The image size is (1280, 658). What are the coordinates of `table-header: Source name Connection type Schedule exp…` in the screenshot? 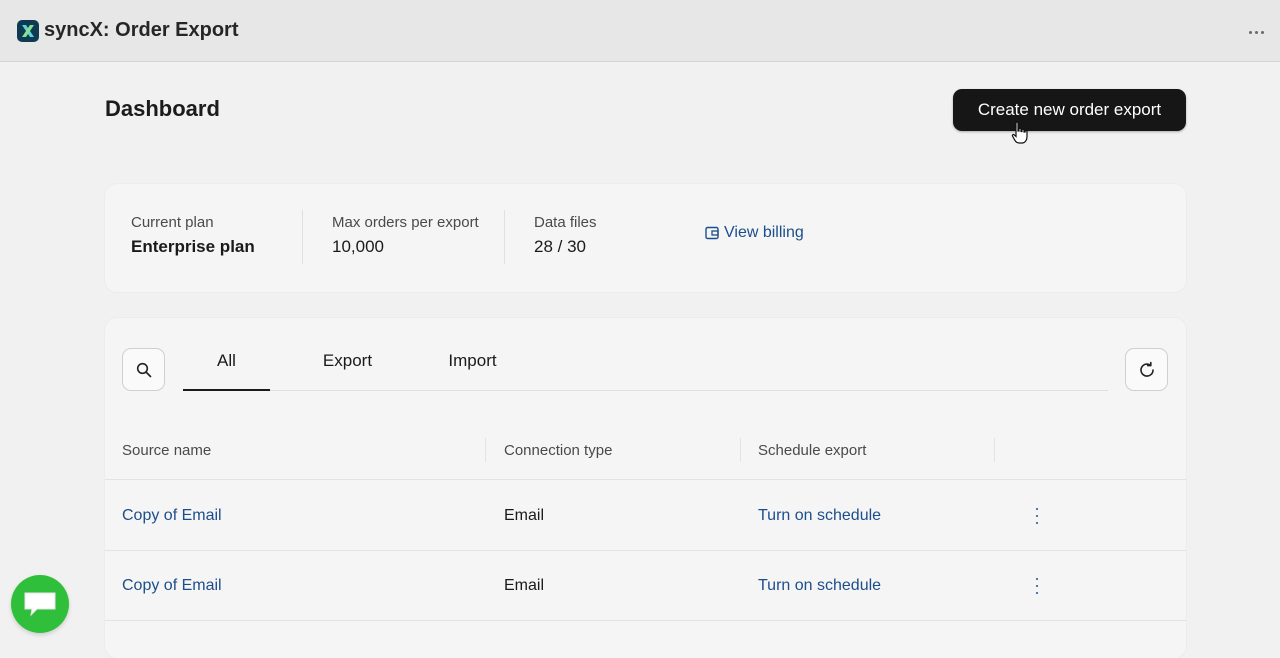 It's located at (645, 458).